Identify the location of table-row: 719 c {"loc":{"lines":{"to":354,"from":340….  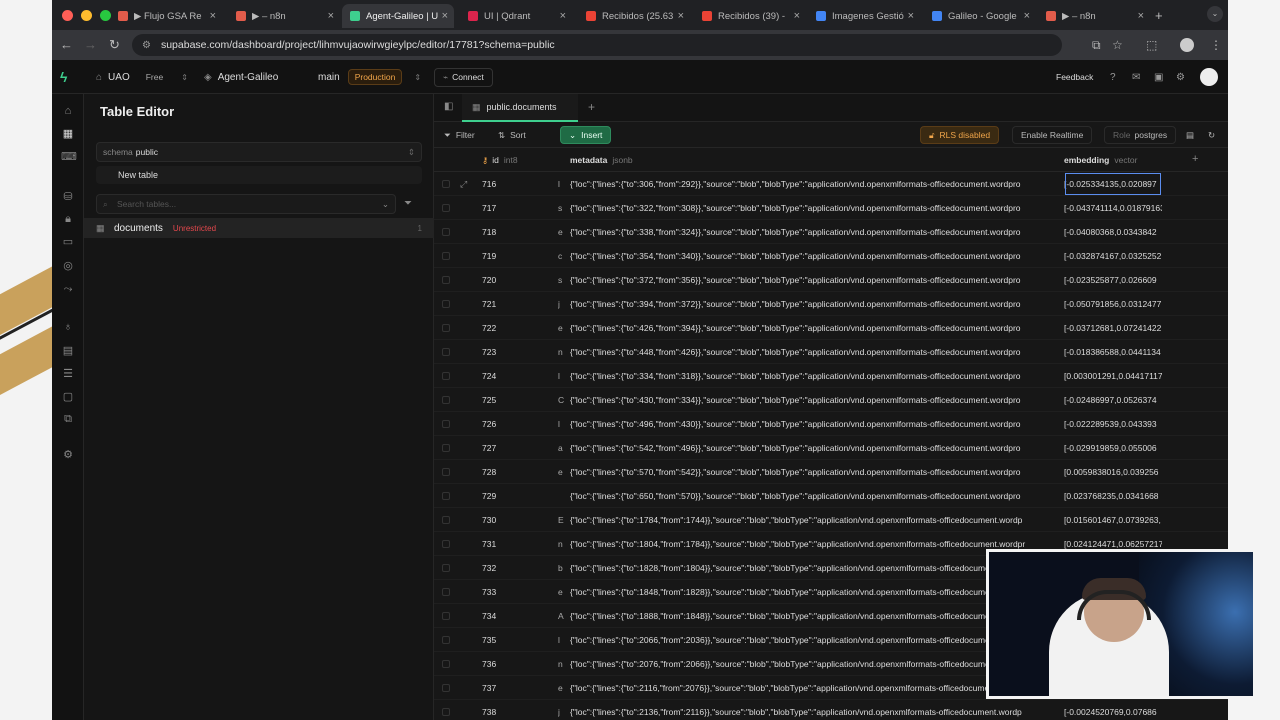
(831, 256).